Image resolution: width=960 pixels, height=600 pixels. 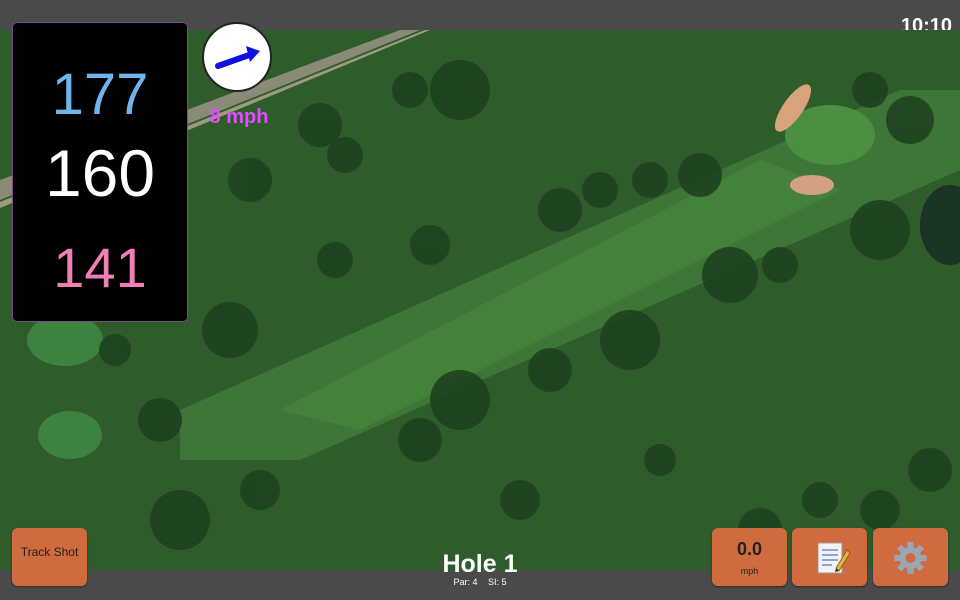 What do you see at coordinates (480, 564) in the screenshot?
I see `hole-title: Hole 1` at bounding box center [480, 564].